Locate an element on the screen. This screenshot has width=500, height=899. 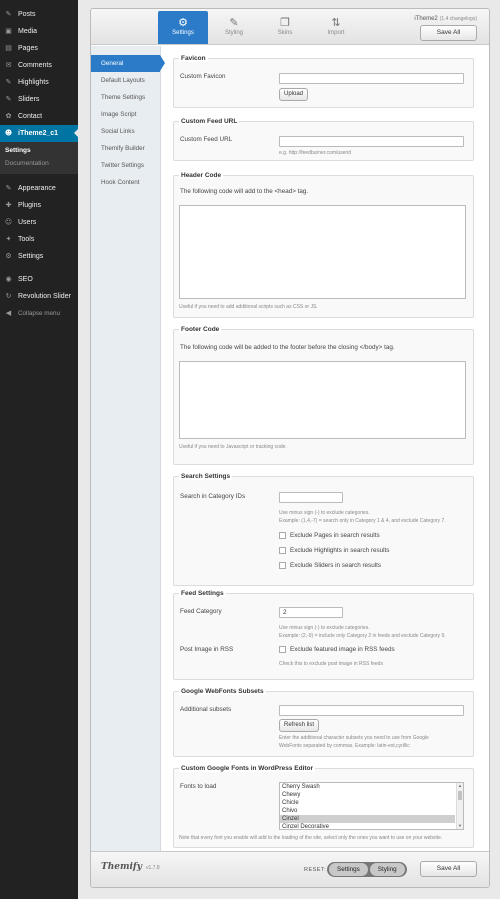
admin-submenu-settings: Settings is located at coordinates (39, 150).